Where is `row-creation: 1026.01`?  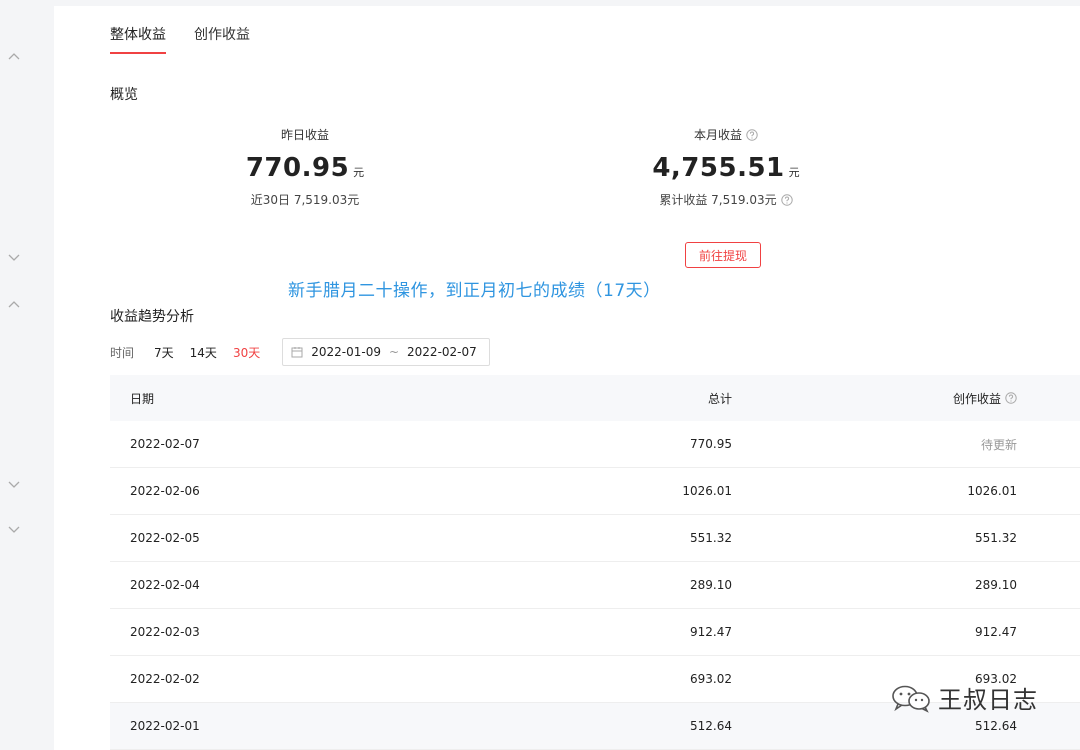
row-creation: 1026.01 is located at coordinates (992, 491).